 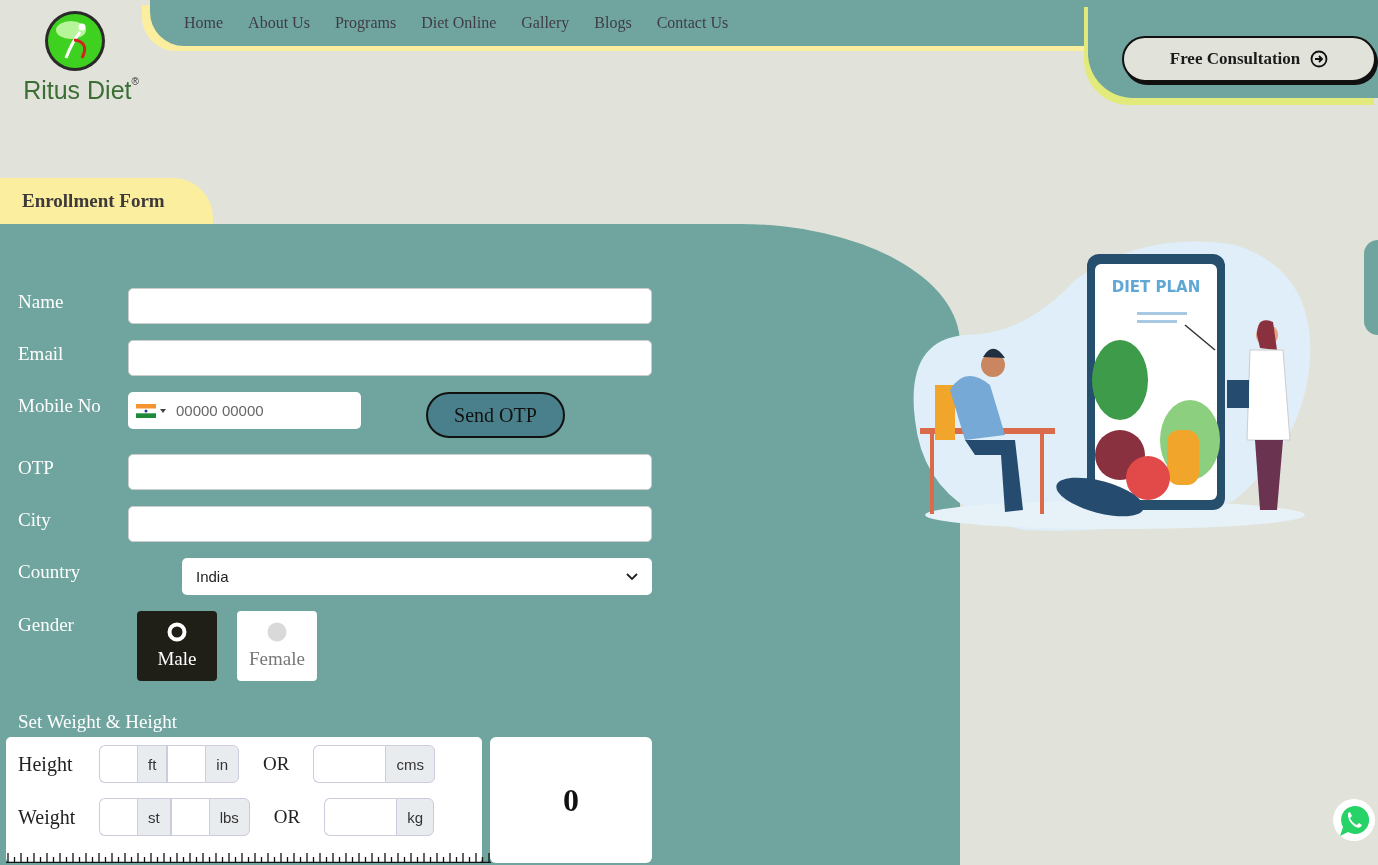 I want to click on field-label: Name, so click(x=41, y=301).